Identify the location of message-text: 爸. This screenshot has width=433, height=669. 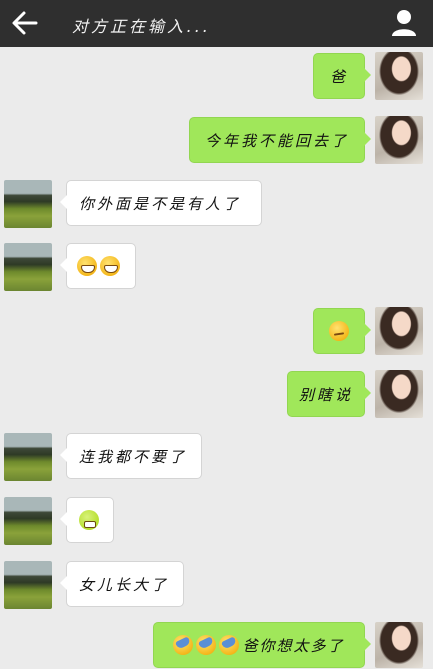
(338, 76).